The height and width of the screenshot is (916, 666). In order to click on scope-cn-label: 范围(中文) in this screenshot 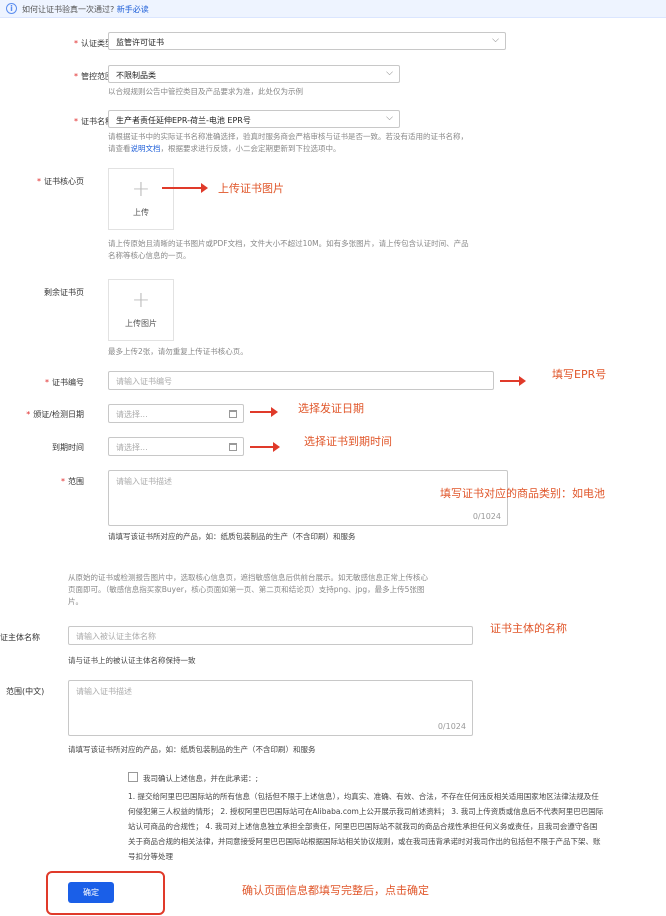, I will do `click(25, 691)`.